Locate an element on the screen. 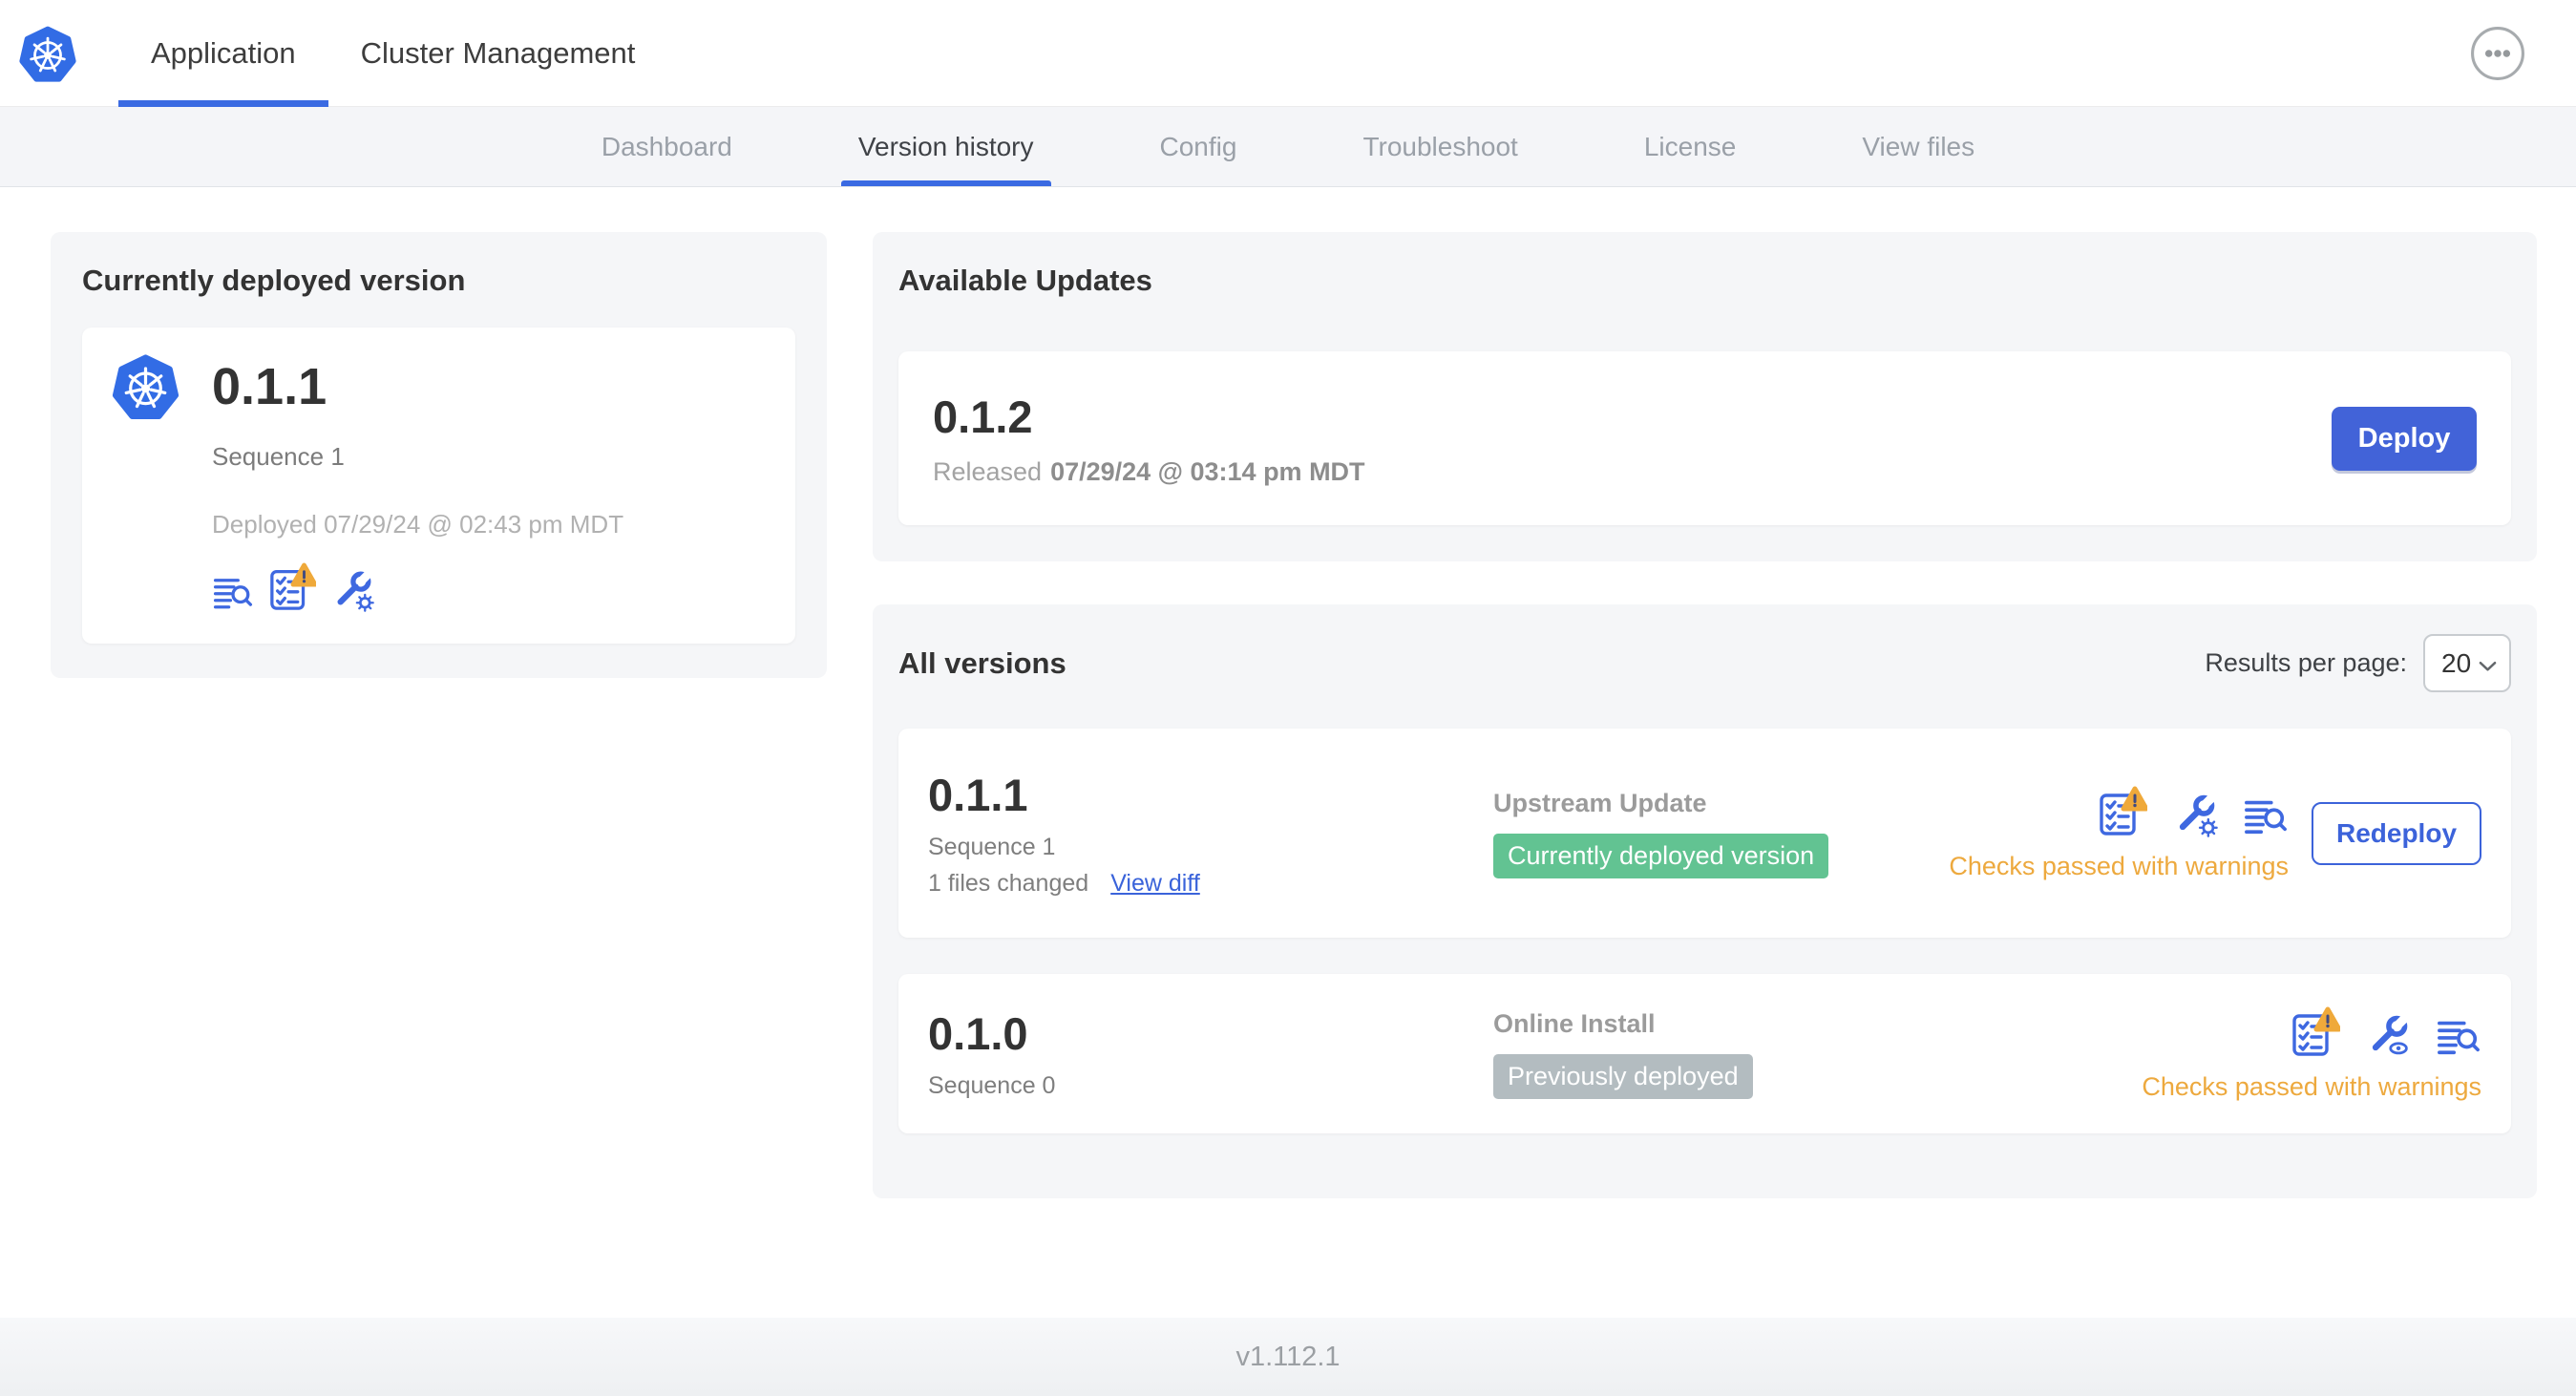  tab-cluster-management: Cluster Management is located at coordinates (498, 53).